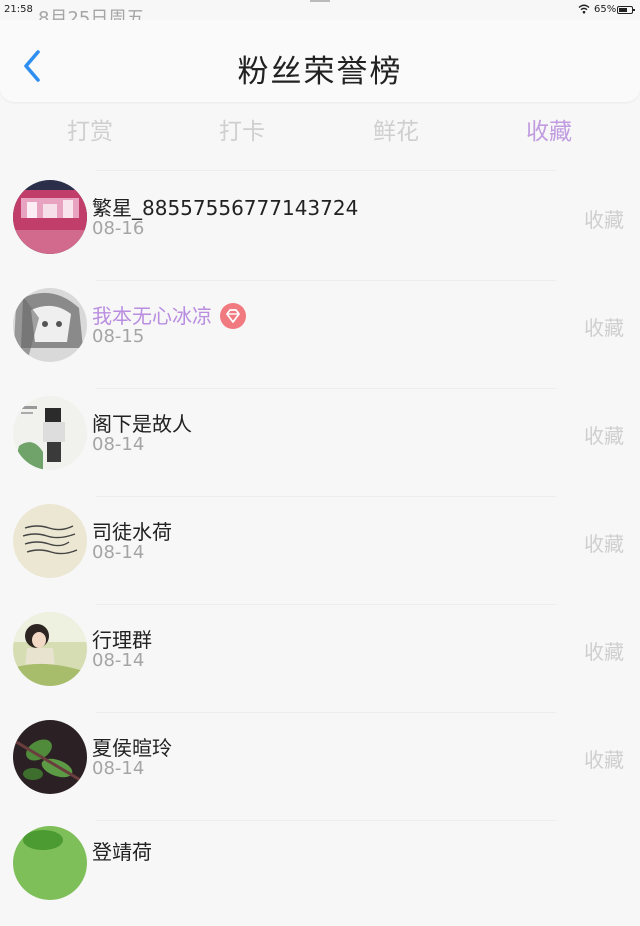 The width and height of the screenshot is (640, 926). Describe the element at coordinates (122, 850) in the screenshot. I see `user-name: 登靖荷` at that location.